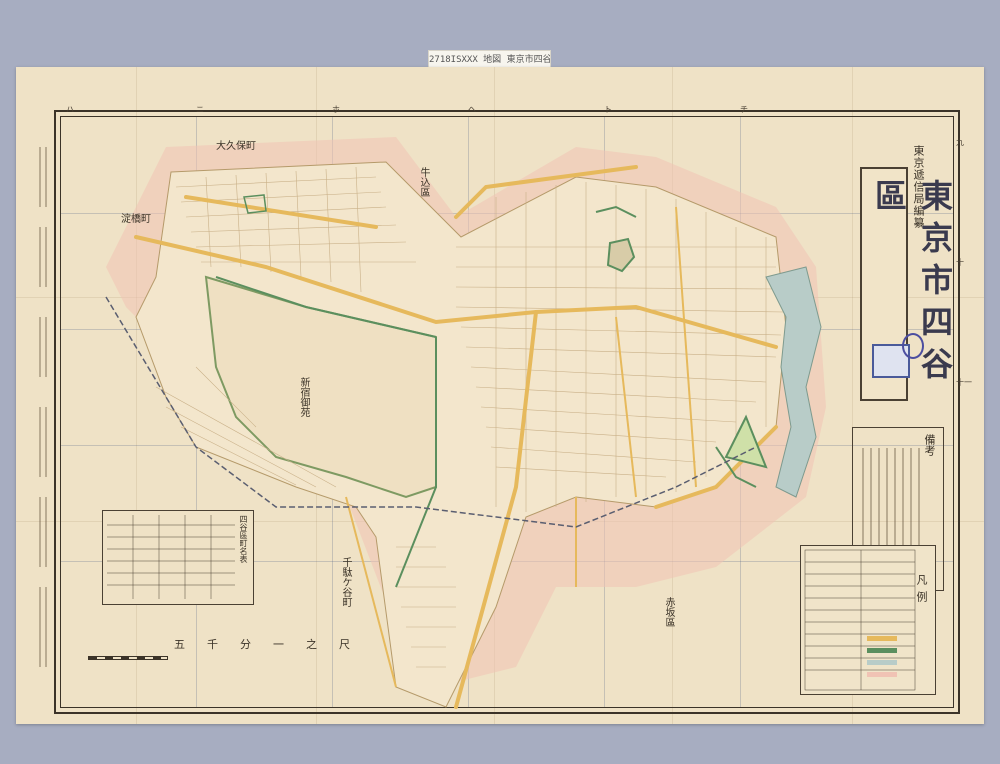  What do you see at coordinates (913, 346) in the screenshot?
I see `round-seal` at bounding box center [913, 346].